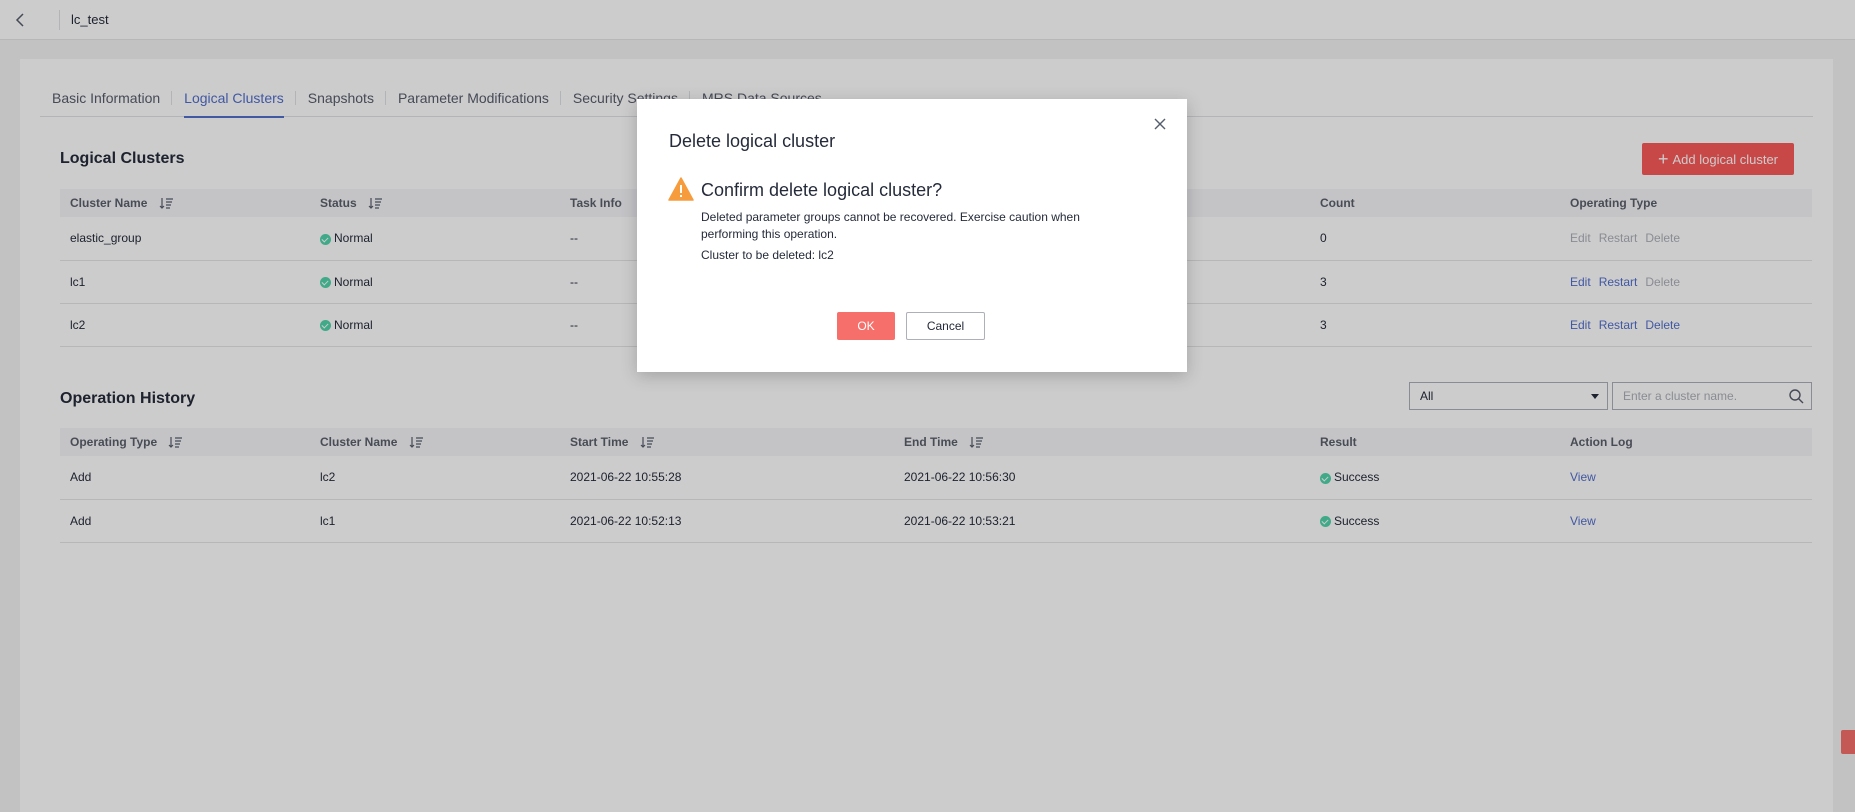 This screenshot has width=1855, height=812. What do you see at coordinates (767, 255) in the screenshot?
I see `confirm-target: Cluster to be deleted: lc2` at bounding box center [767, 255].